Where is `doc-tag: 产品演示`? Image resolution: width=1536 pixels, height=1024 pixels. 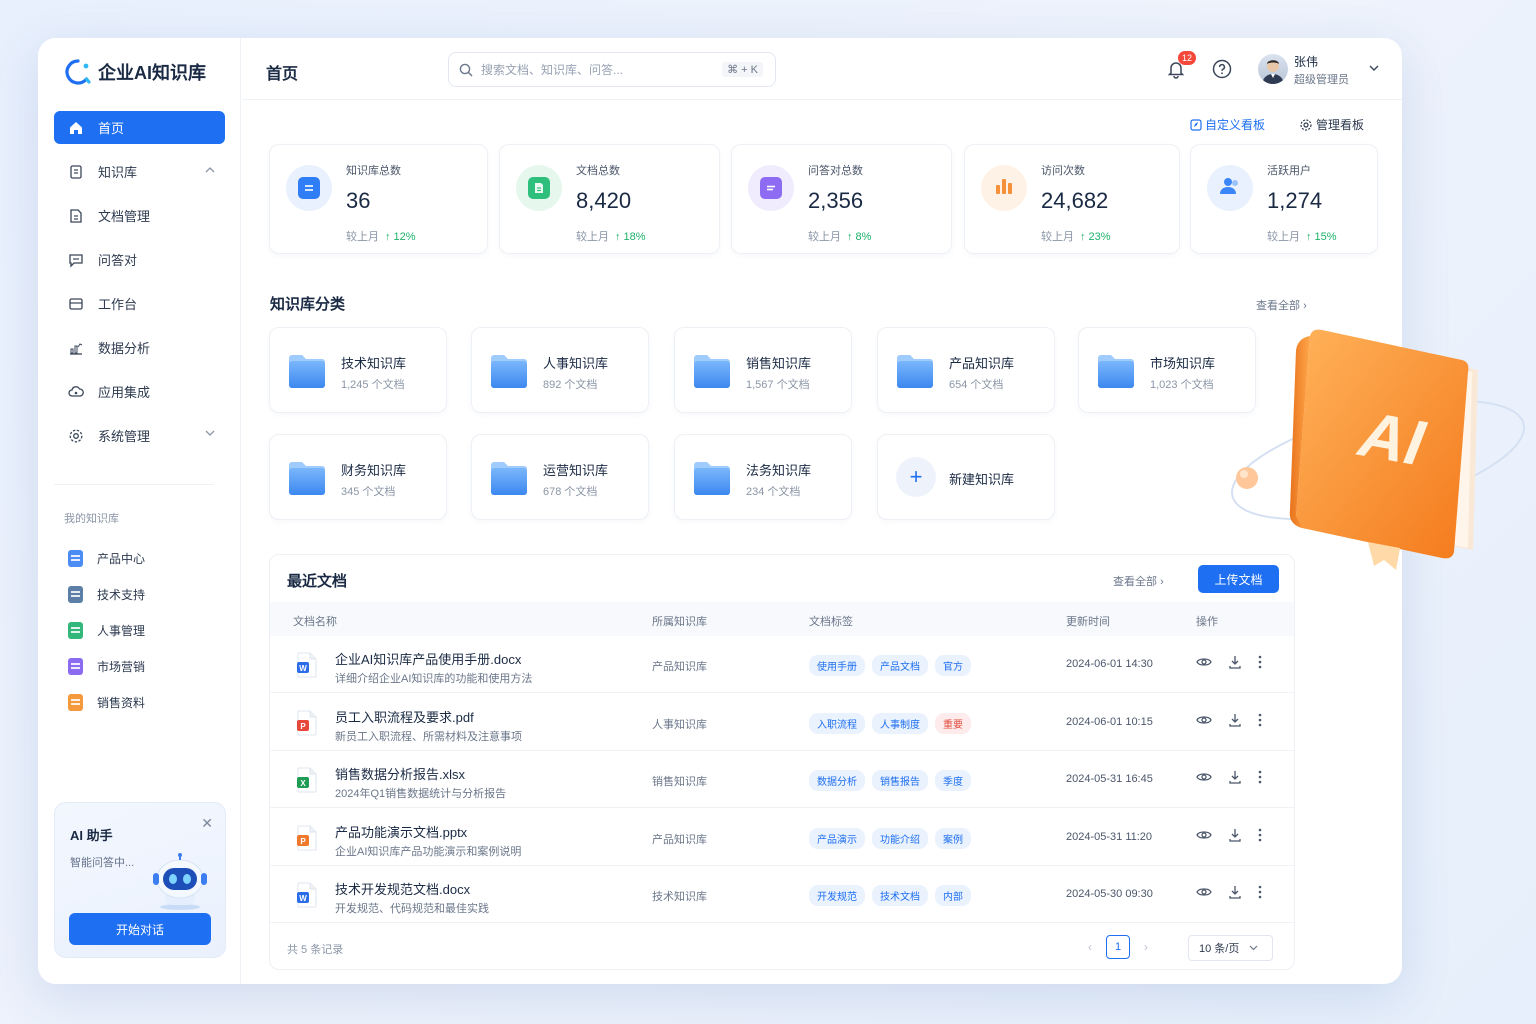
doc-tag: 产品演示 is located at coordinates (837, 838).